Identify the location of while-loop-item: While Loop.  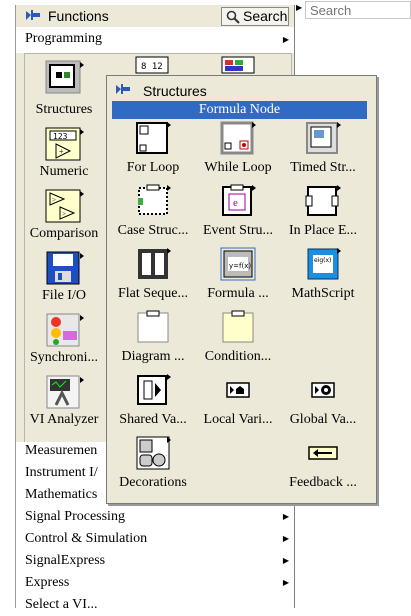
(238, 148).